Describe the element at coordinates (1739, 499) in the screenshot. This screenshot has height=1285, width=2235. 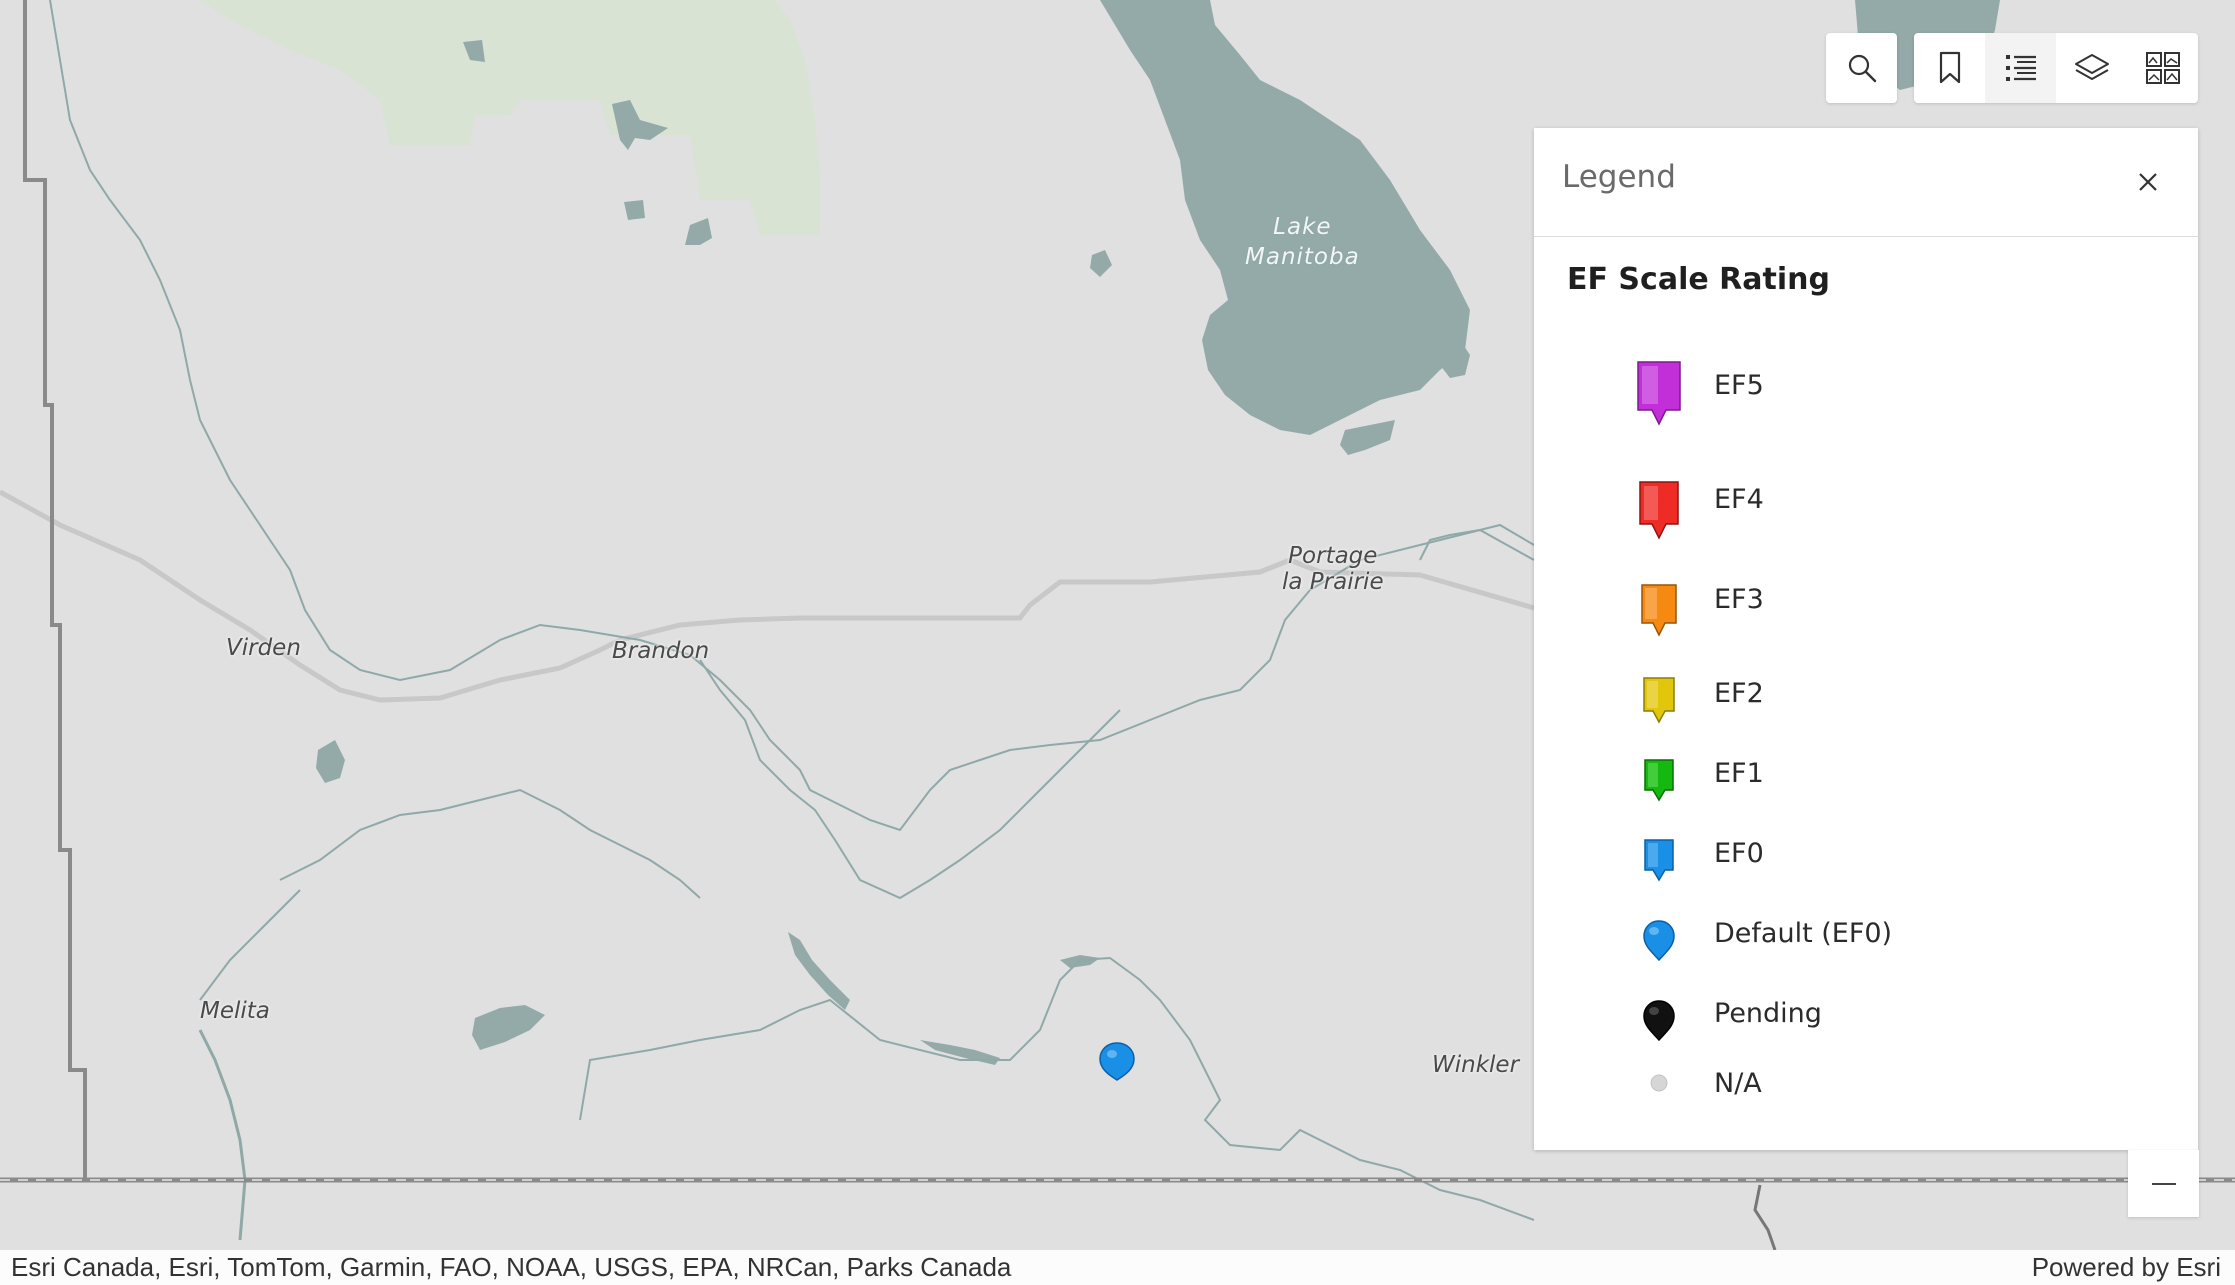
I see `legend-label-ef4: EF4` at that location.